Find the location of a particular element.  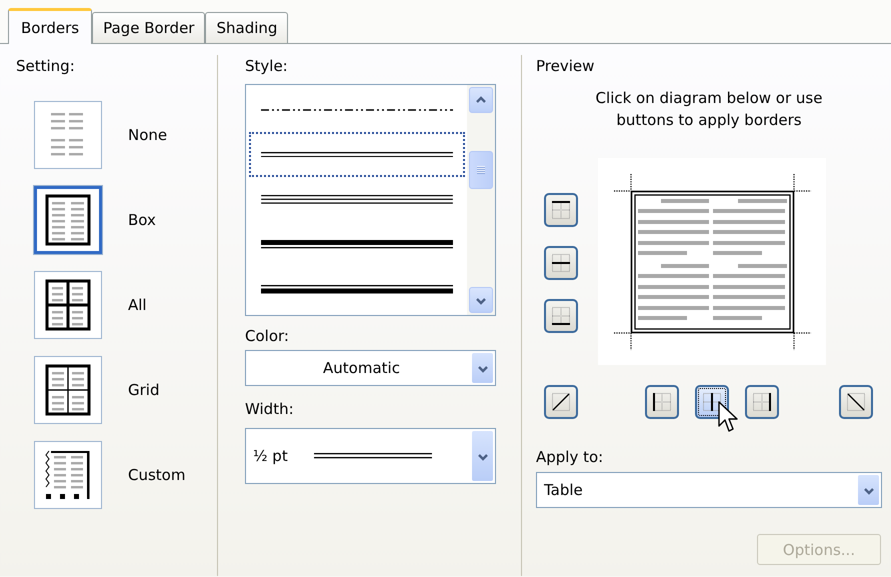

apply-to-dropdown: Table is located at coordinates (709, 490).